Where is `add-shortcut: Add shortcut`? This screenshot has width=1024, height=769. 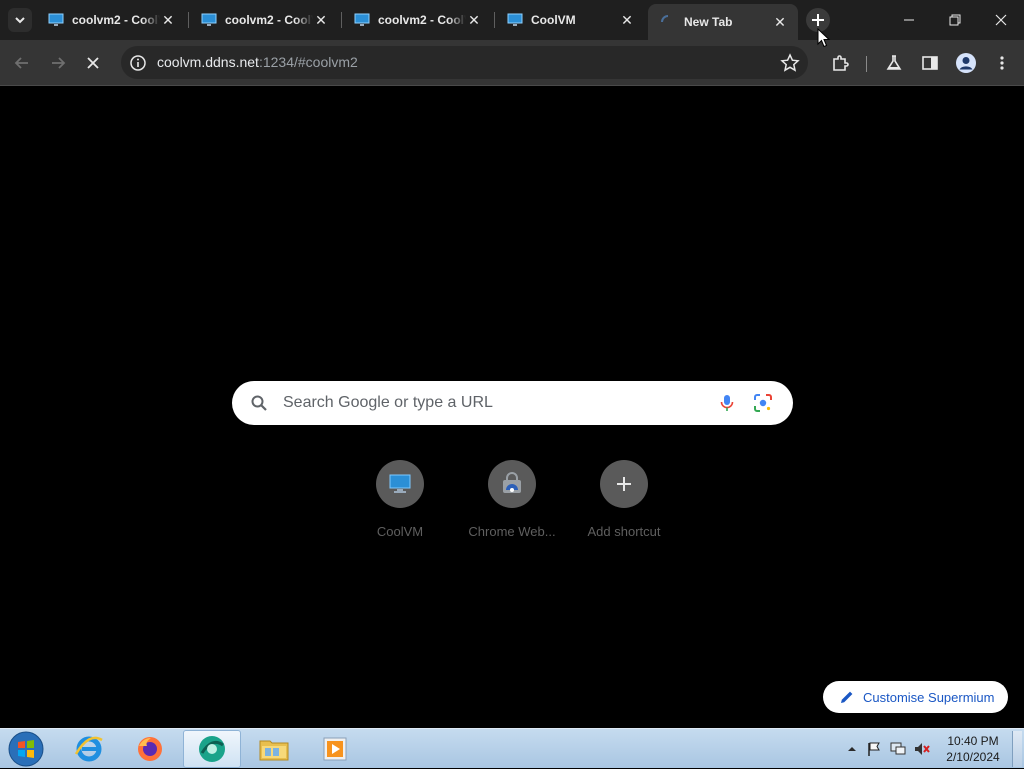
add-shortcut: Add shortcut is located at coordinates (624, 505).